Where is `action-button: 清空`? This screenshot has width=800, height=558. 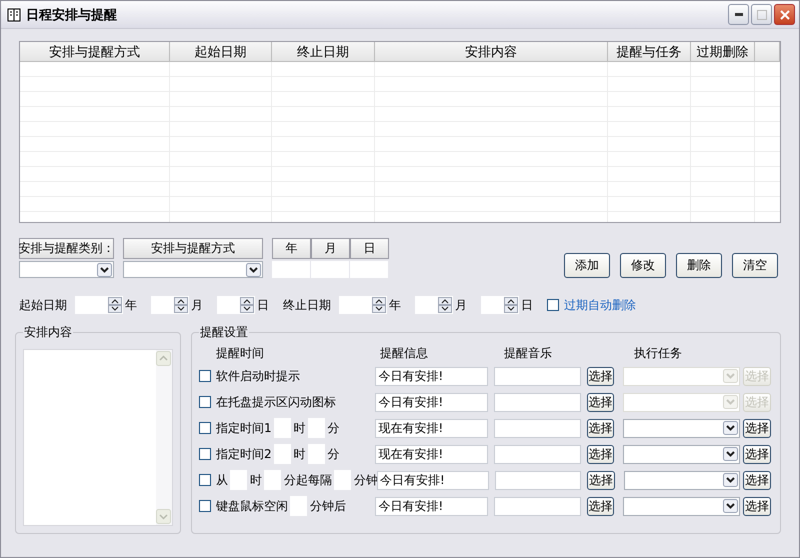 action-button: 清空 is located at coordinates (755, 265).